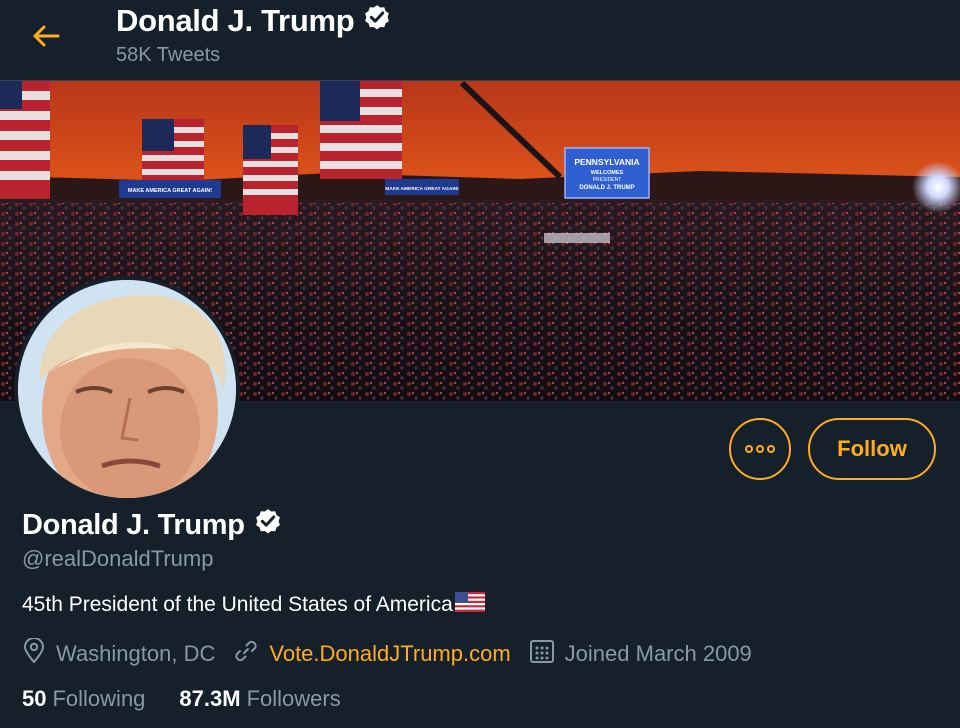  What do you see at coordinates (606, 188) in the screenshot?
I see `sign-line-4: DONALD J. TRUMP` at bounding box center [606, 188].